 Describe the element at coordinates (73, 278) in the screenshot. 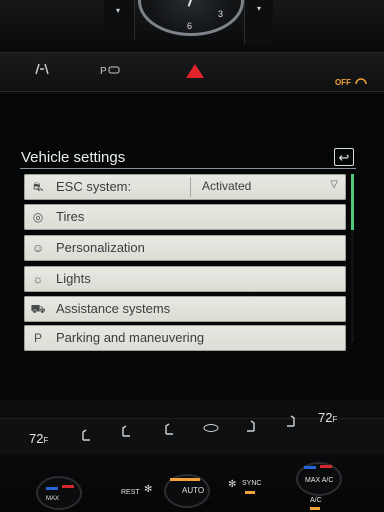

I see `setting-label: Lights` at that location.